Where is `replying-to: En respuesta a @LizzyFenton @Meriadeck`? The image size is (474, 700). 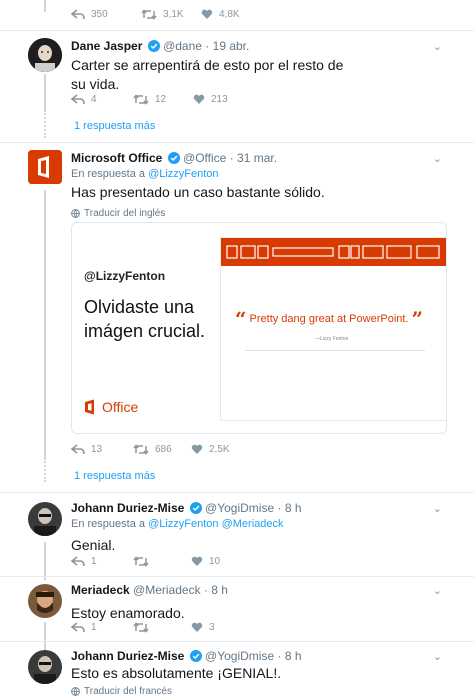 replying-to: En respuesta a @LizzyFenton @Meriadeck is located at coordinates (267, 524).